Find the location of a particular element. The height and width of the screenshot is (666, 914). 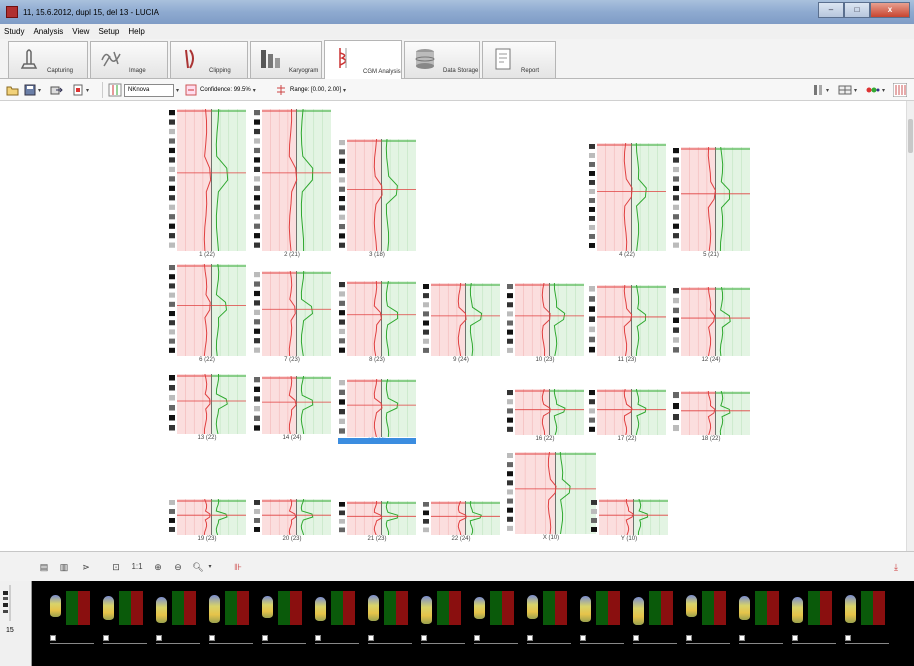

chromosome-panel-3: 3 (18) is located at coordinates (377, 200).